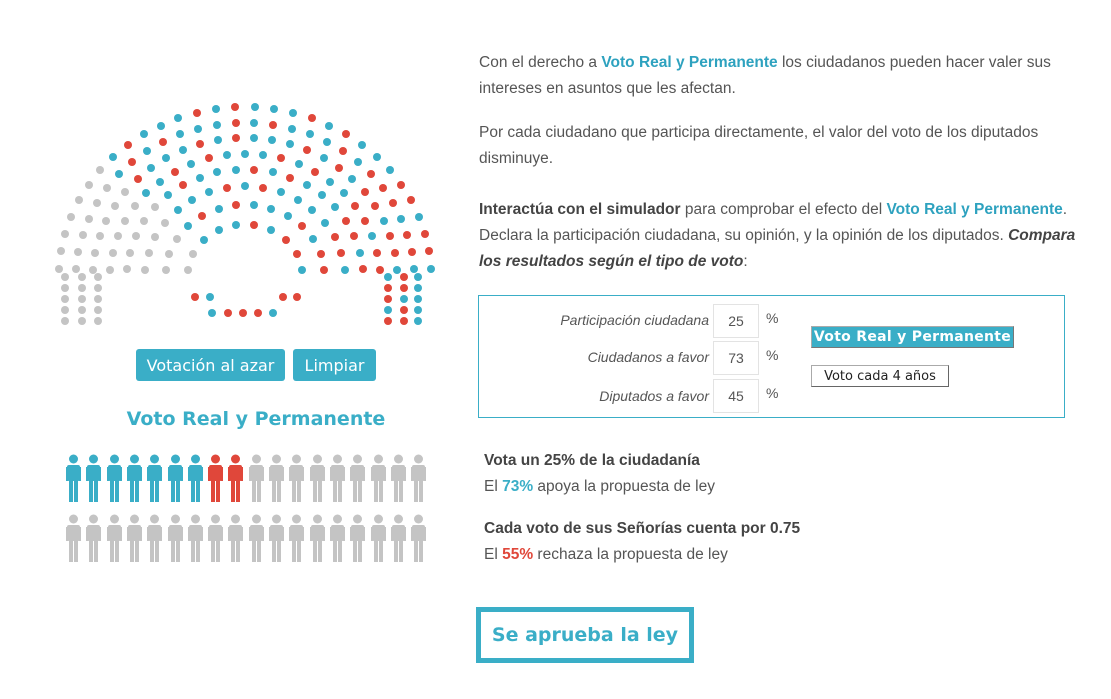  I want to click on random-vote-button: Votación al azar, so click(210, 365).